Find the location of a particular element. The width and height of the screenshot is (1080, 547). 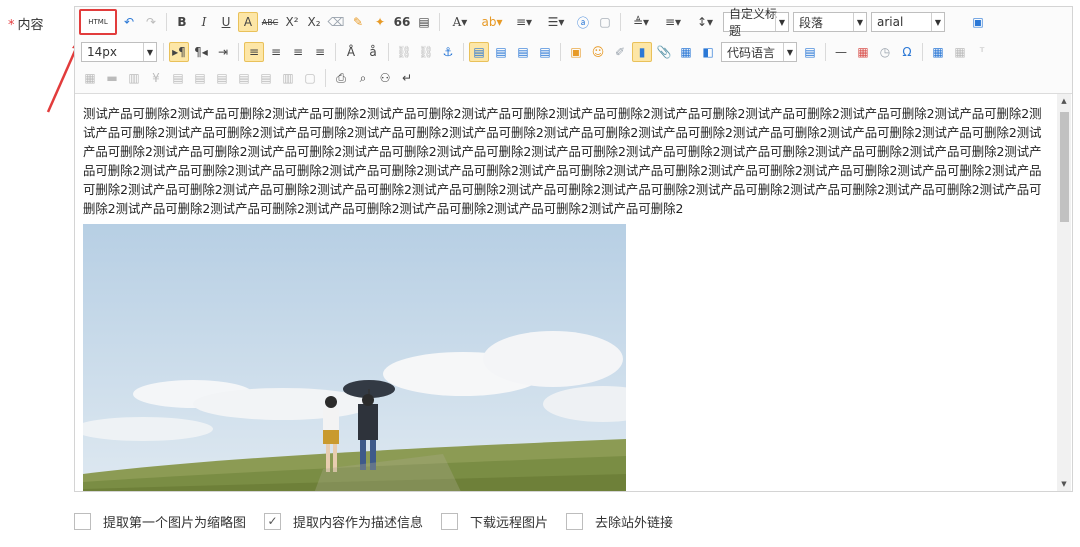

image-center-icon: ▤ is located at coordinates (545, 52).